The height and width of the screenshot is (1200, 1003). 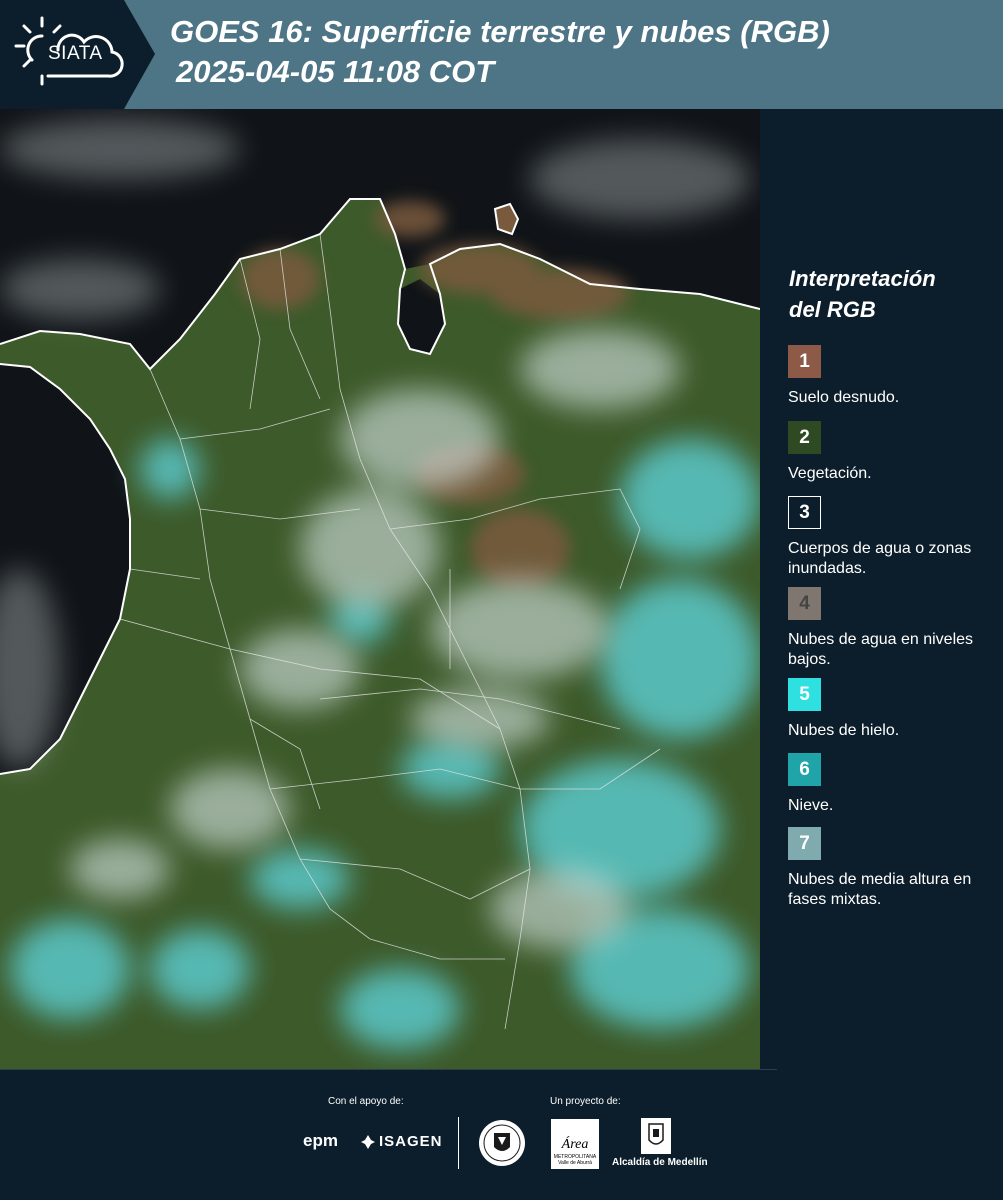 What do you see at coordinates (804, 512) in the screenshot?
I see `legend-swatch: 3` at bounding box center [804, 512].